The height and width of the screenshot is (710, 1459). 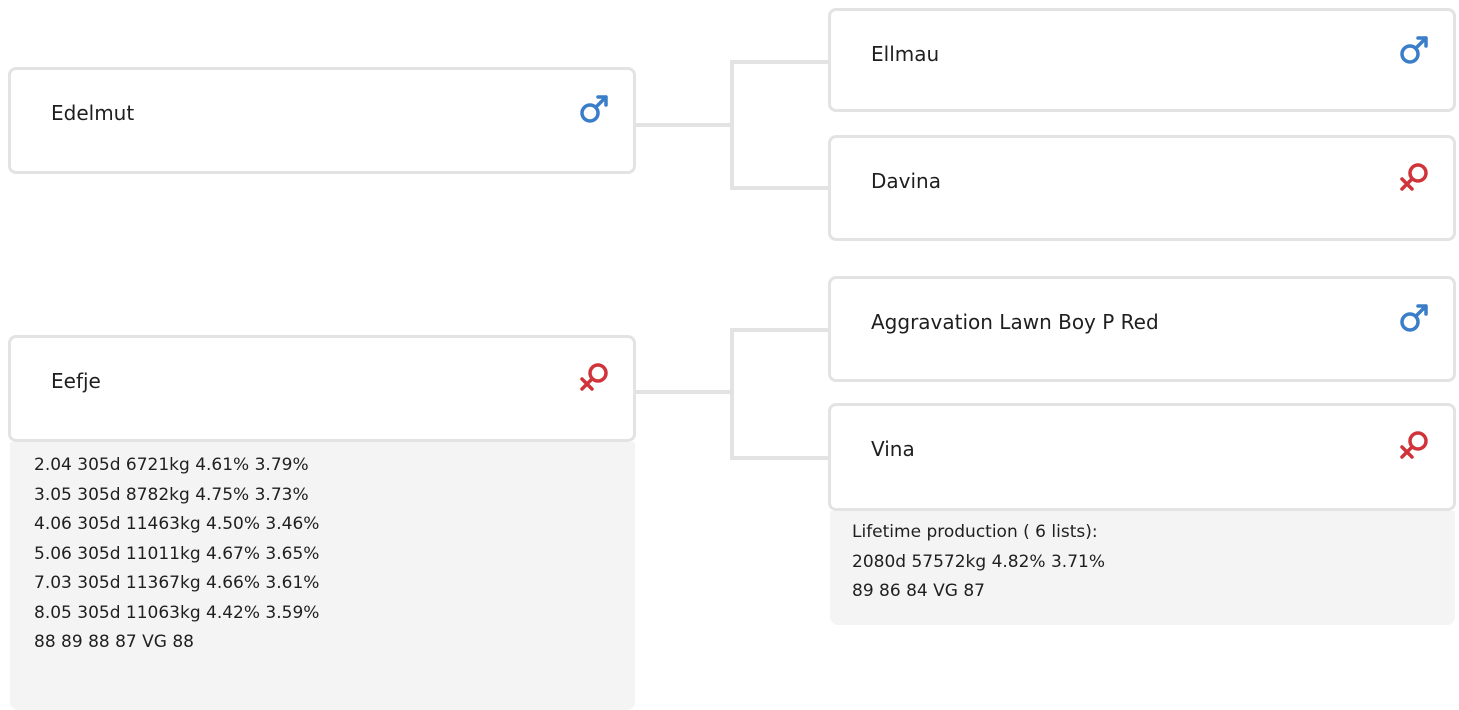 I want to click on animal-card-vina: Vina, so click(x=1142, y=457).